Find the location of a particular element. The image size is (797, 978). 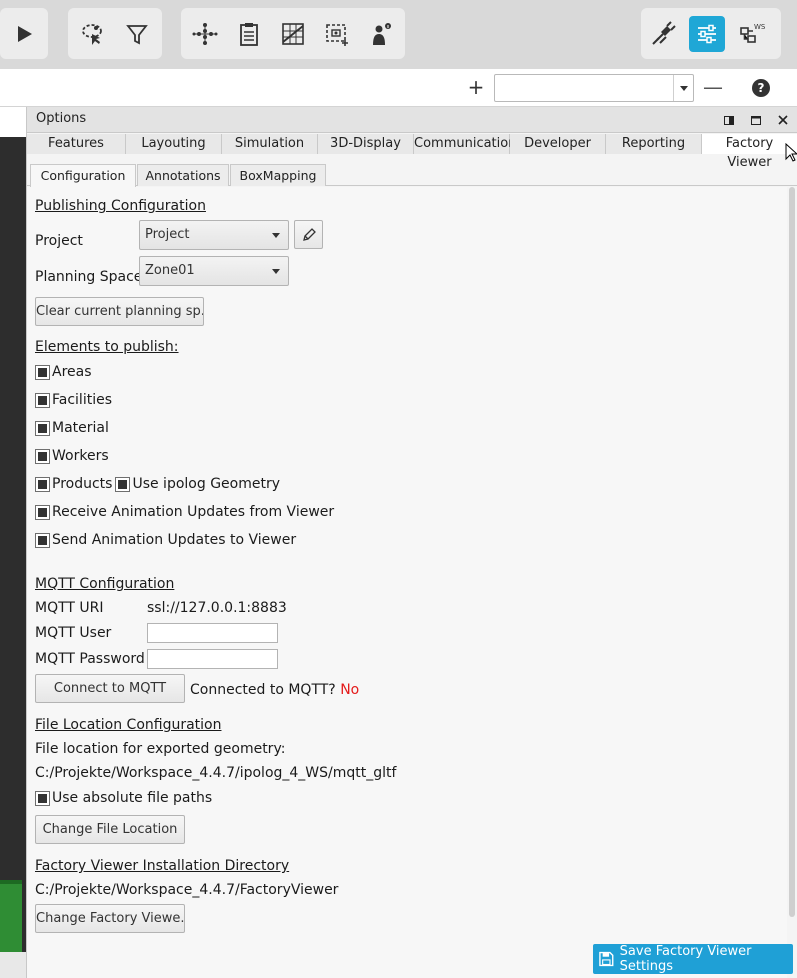

add-button: + is located at coordinates (476, 87).